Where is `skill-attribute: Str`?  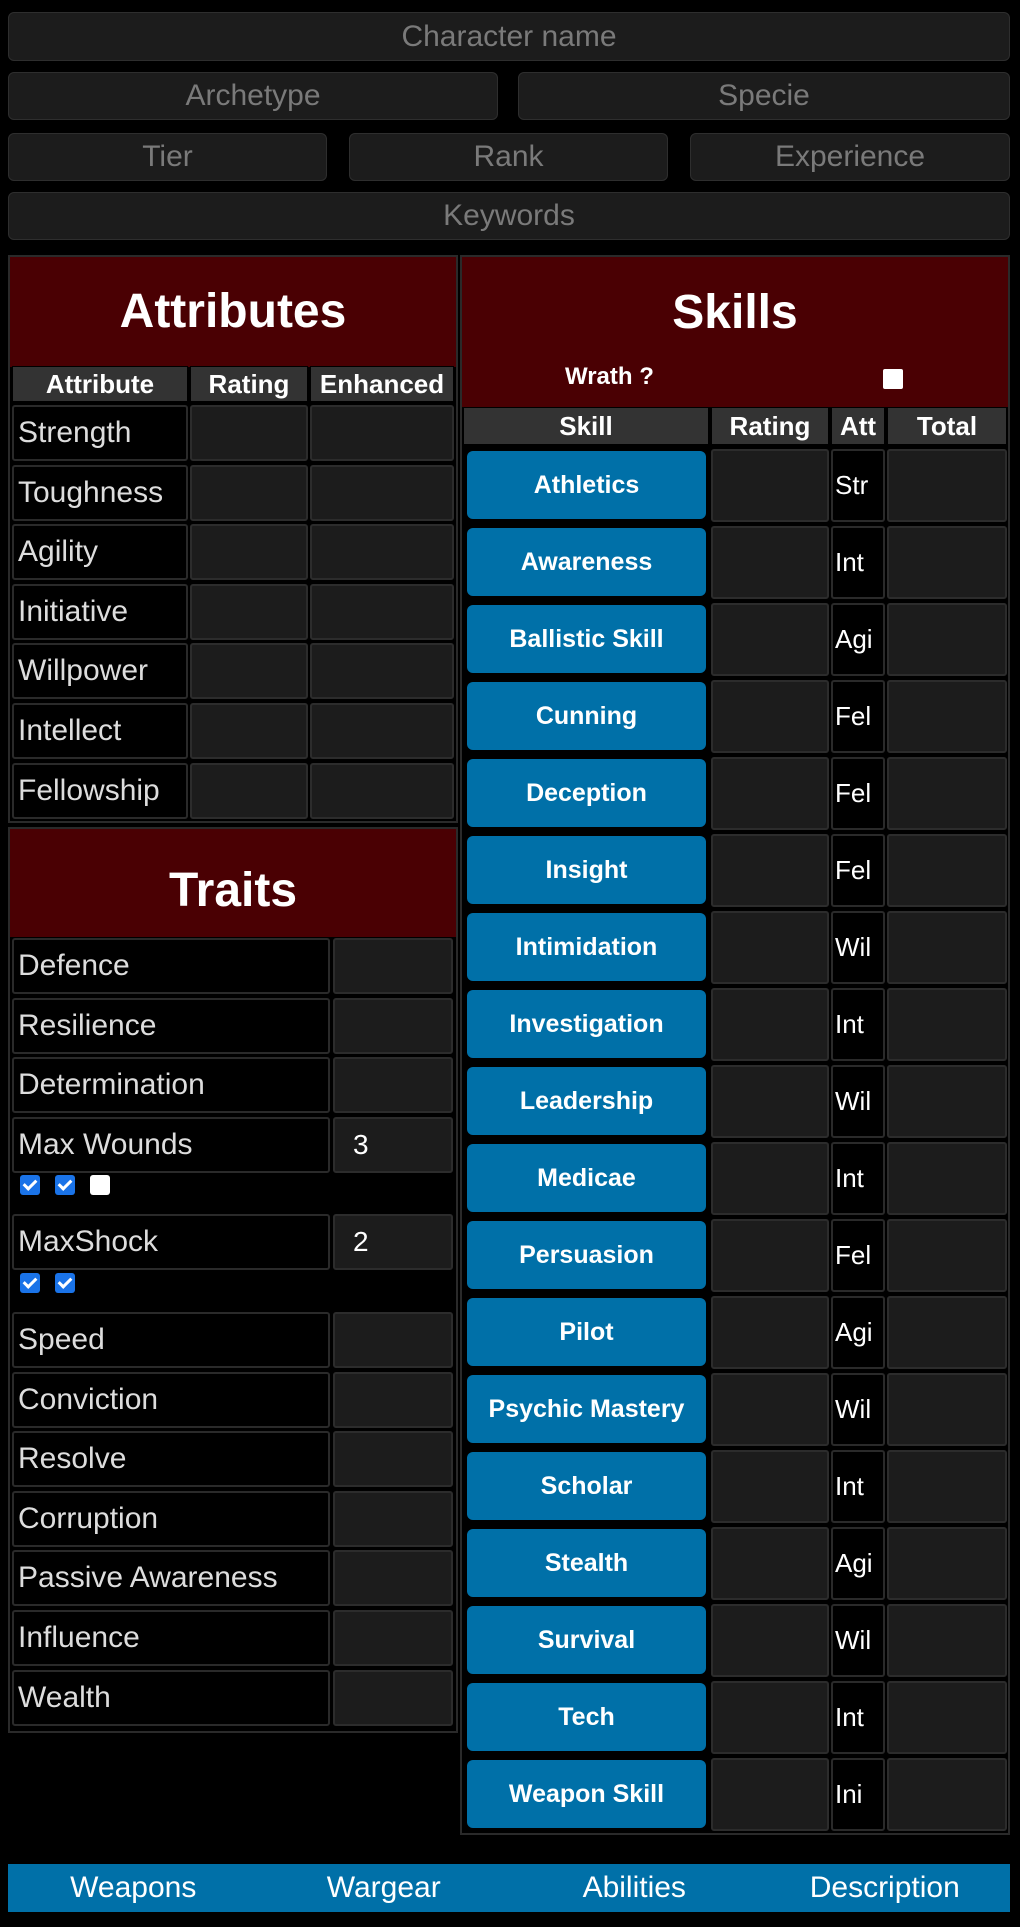
skill-attribute: Str is located at coordinates (858, 485).